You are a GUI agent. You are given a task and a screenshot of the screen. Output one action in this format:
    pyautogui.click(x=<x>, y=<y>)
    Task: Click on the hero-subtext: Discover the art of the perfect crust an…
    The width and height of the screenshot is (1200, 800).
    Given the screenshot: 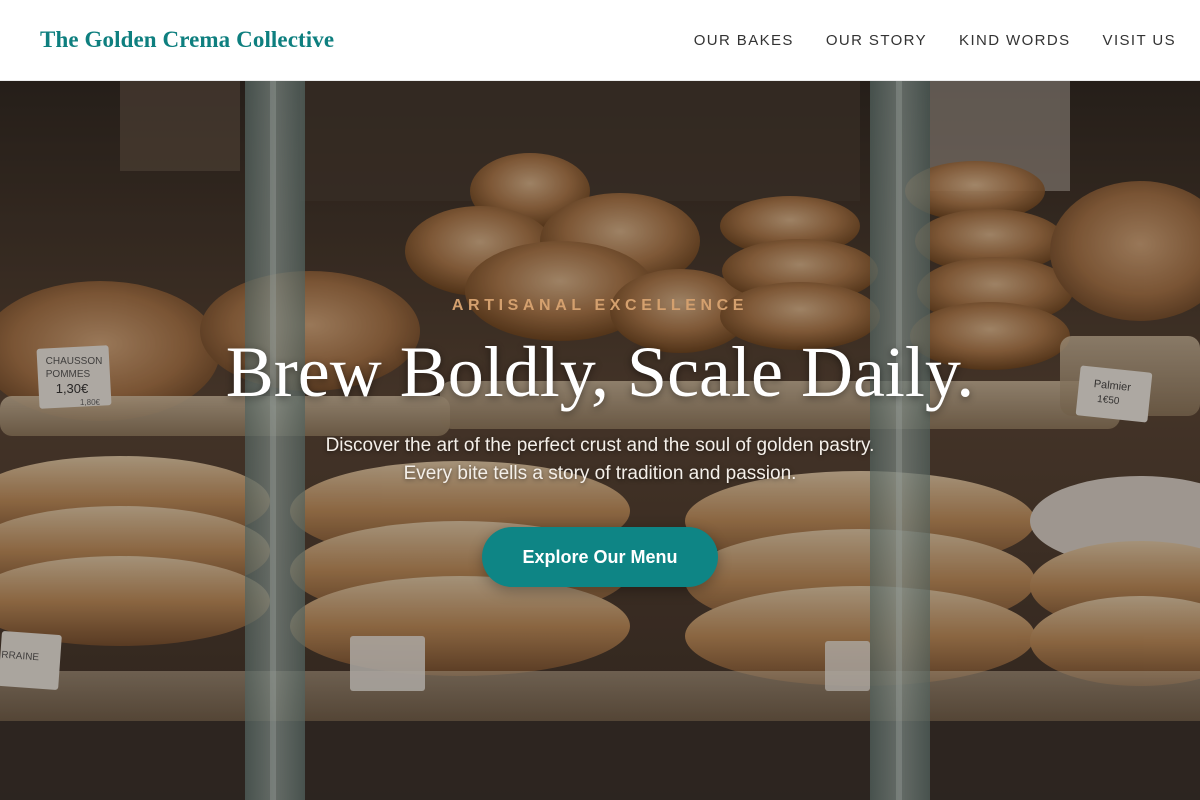 What is the action you would take?
    pyautogui.click(x=600, y=460)
    